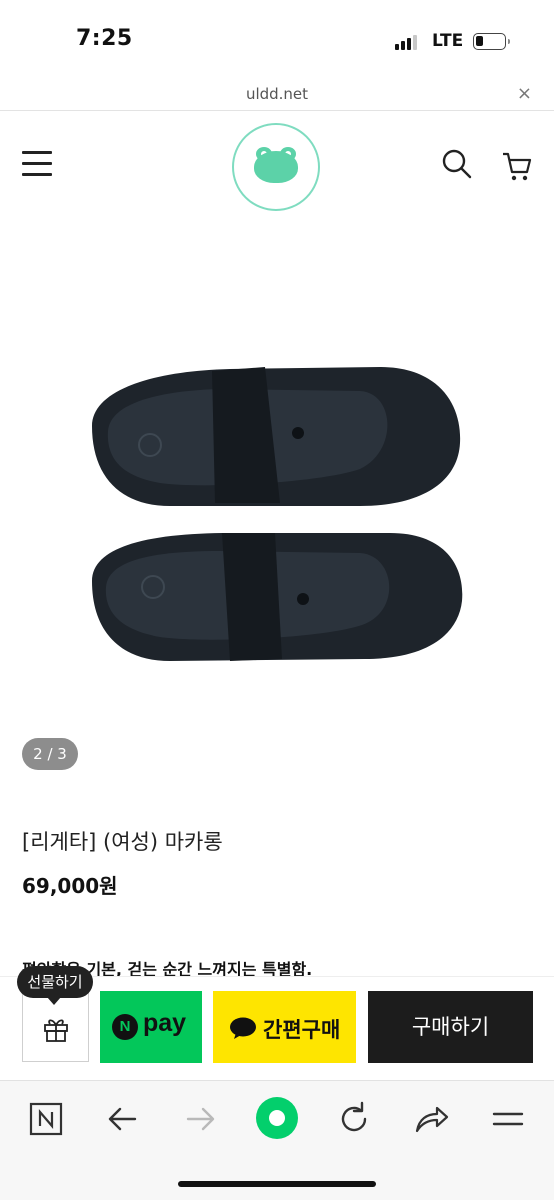 The width and height of the screenshot is (554, 1200). What do you see at coordinates (167, 968) in the screenshot?
I see `product-description: 편안함은 기본, 걷는 순간 느껴지는 특별함.` at bounding box center [167, 968].